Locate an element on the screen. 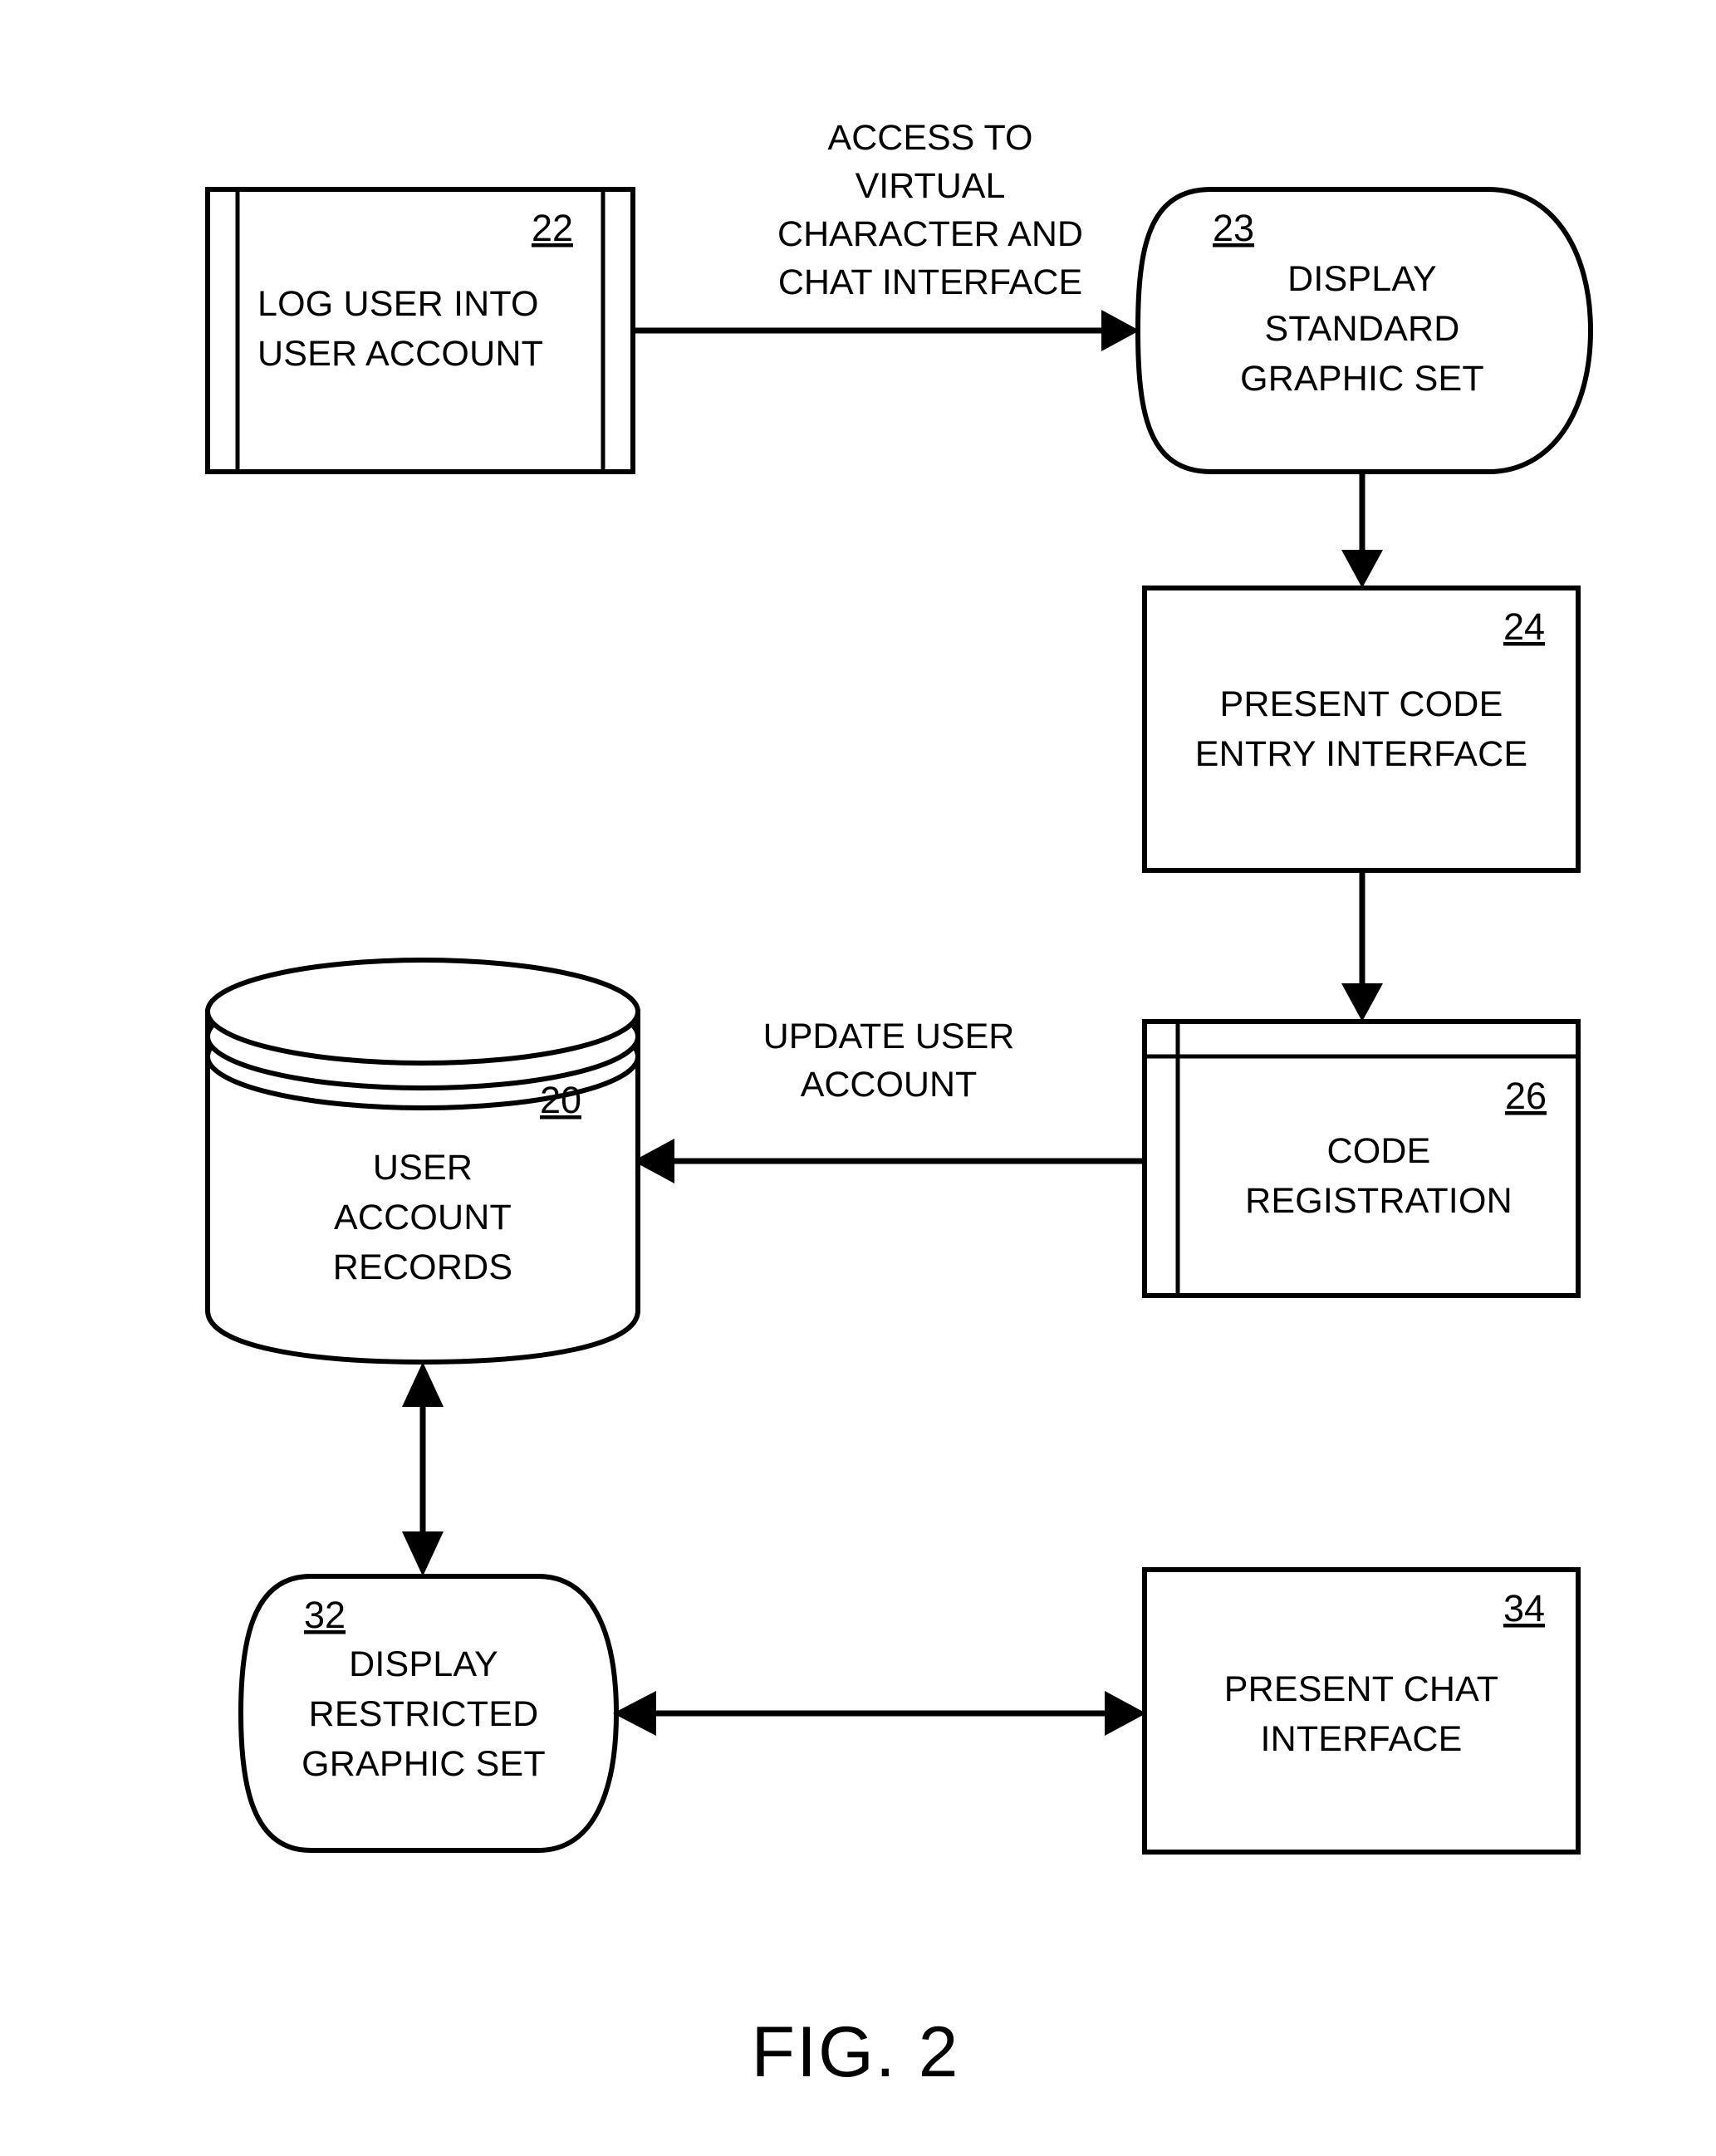  node-23-ref-number: 23 is located at coordinates (1233, 228).